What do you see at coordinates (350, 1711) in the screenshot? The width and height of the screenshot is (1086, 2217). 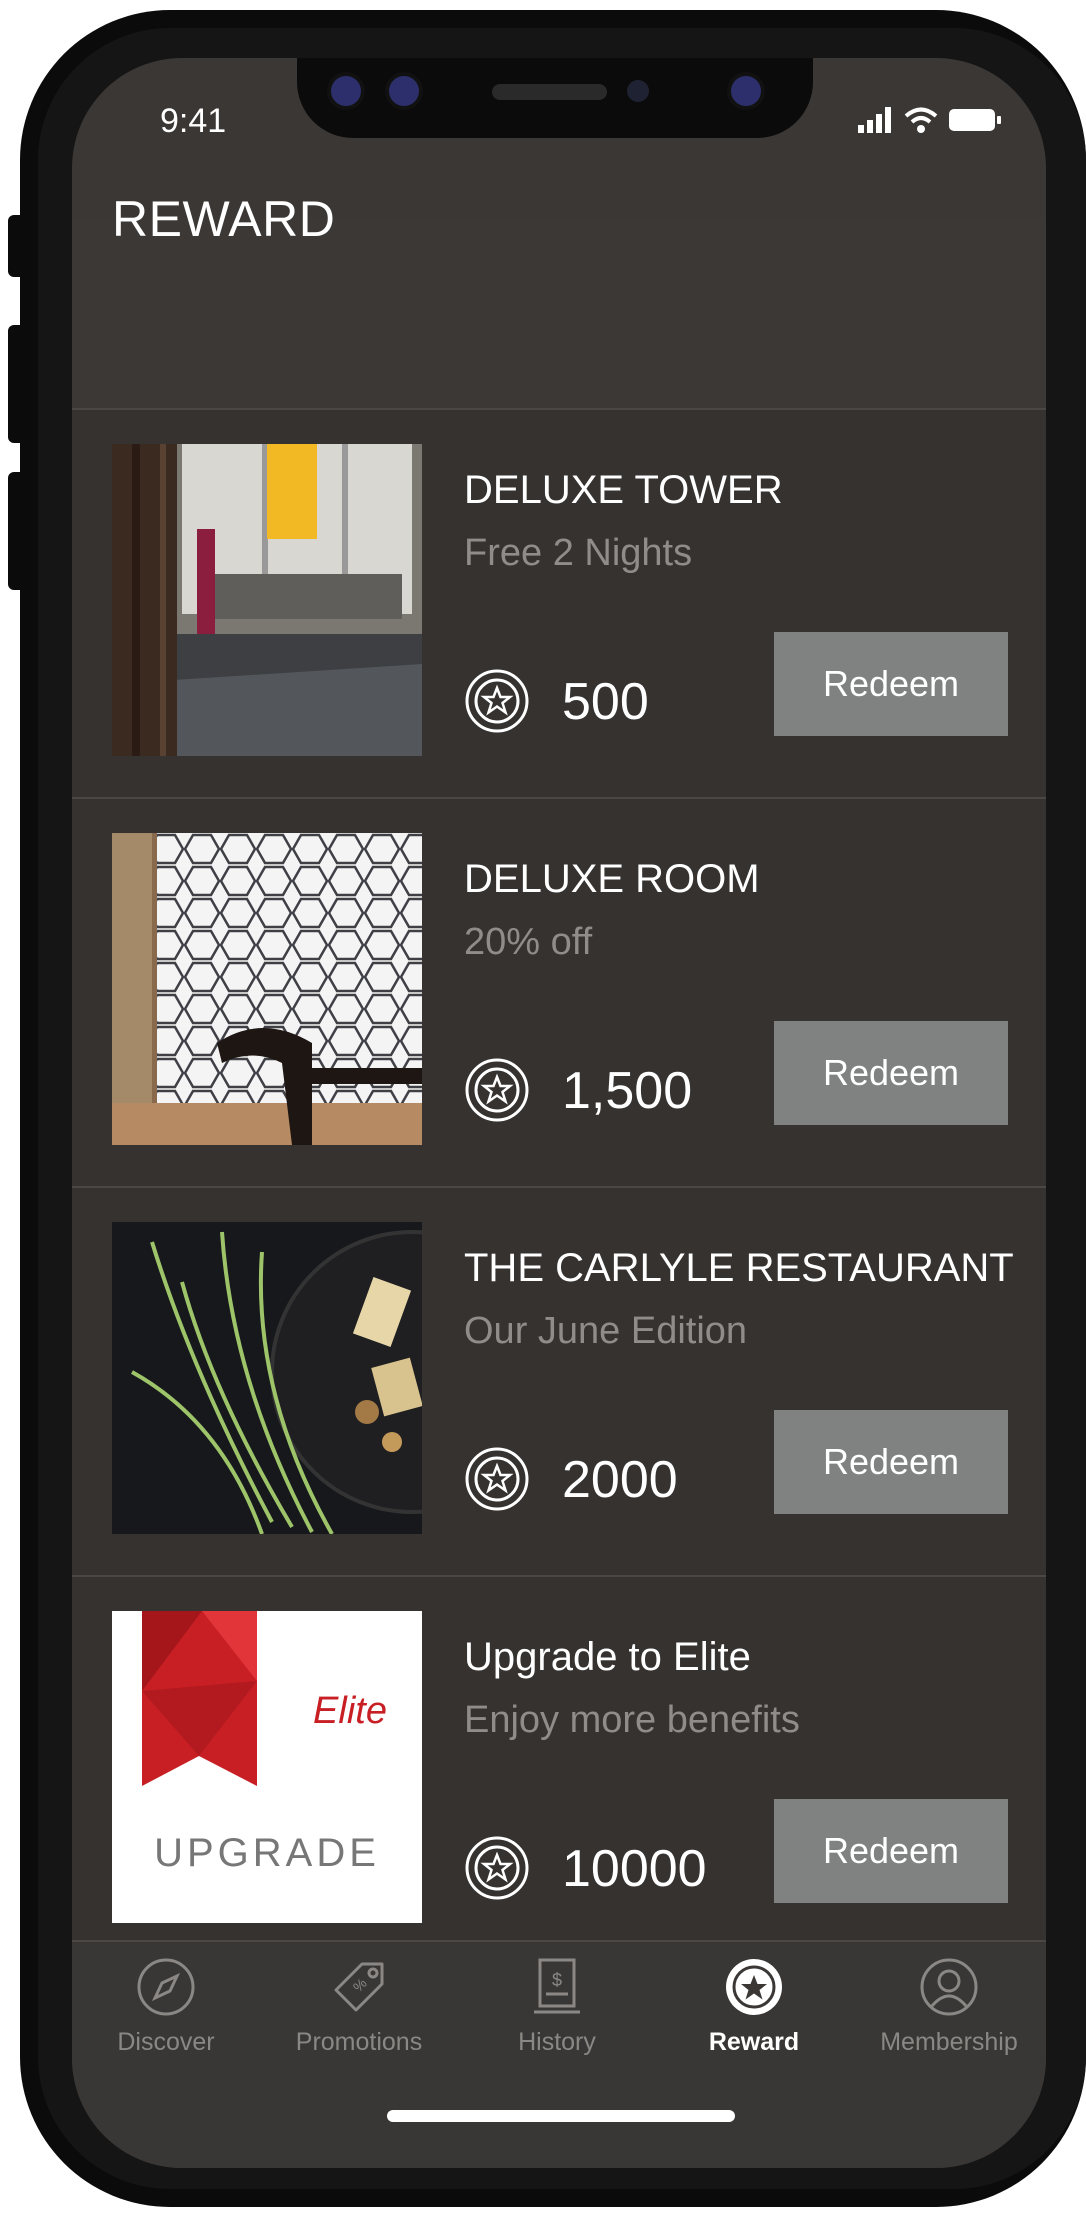 I see `elite-text: Elite` at bounding box center [350, 1711].